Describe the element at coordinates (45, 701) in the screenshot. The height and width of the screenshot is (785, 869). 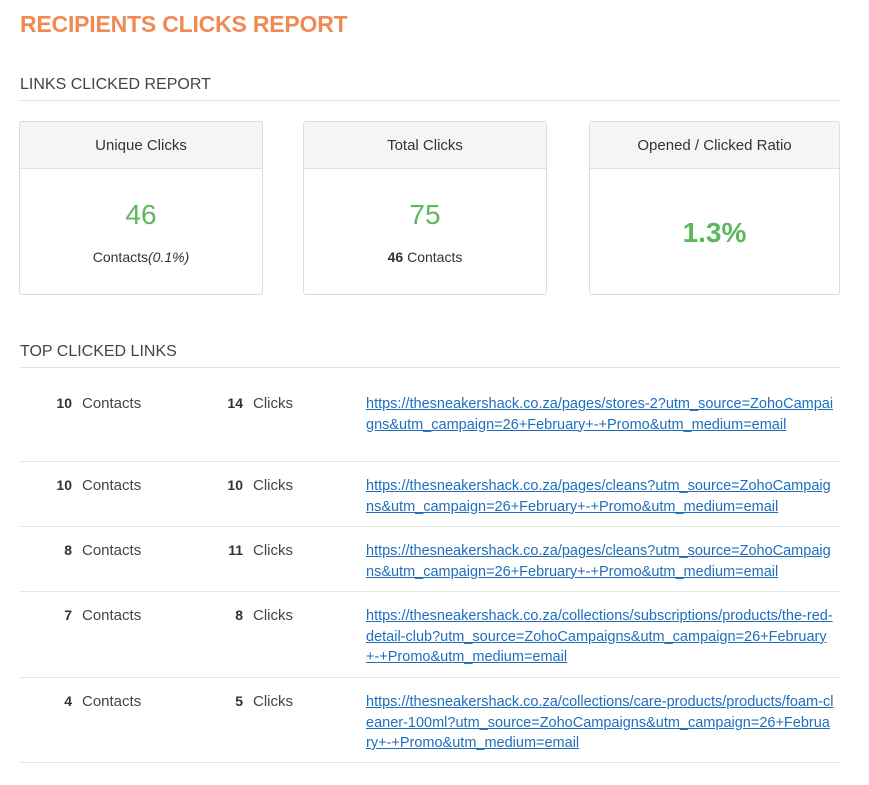
I see `row-contacts-count: 4` at that location.